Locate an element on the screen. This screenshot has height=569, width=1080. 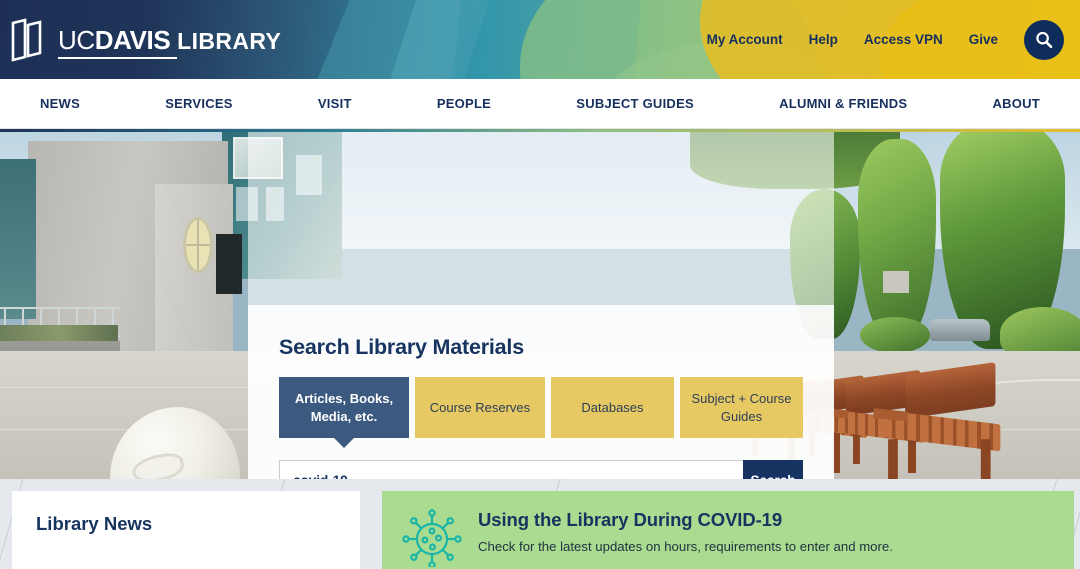
utility-link-help: Help is located at coordinates (823, 39).